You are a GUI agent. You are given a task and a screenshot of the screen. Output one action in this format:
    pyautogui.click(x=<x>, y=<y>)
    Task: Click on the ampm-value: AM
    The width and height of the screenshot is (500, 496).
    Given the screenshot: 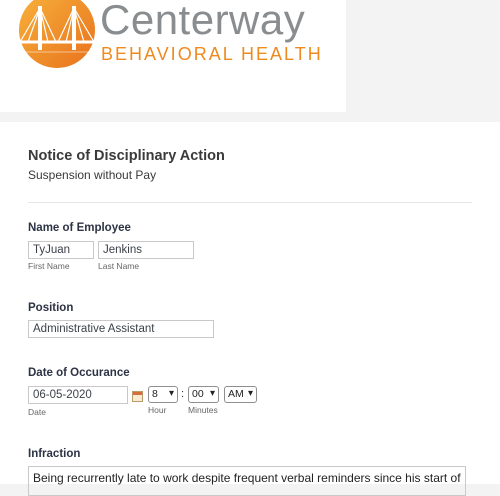 What is the action you would take?
    pyautogui.click(x=236, y=394)
    